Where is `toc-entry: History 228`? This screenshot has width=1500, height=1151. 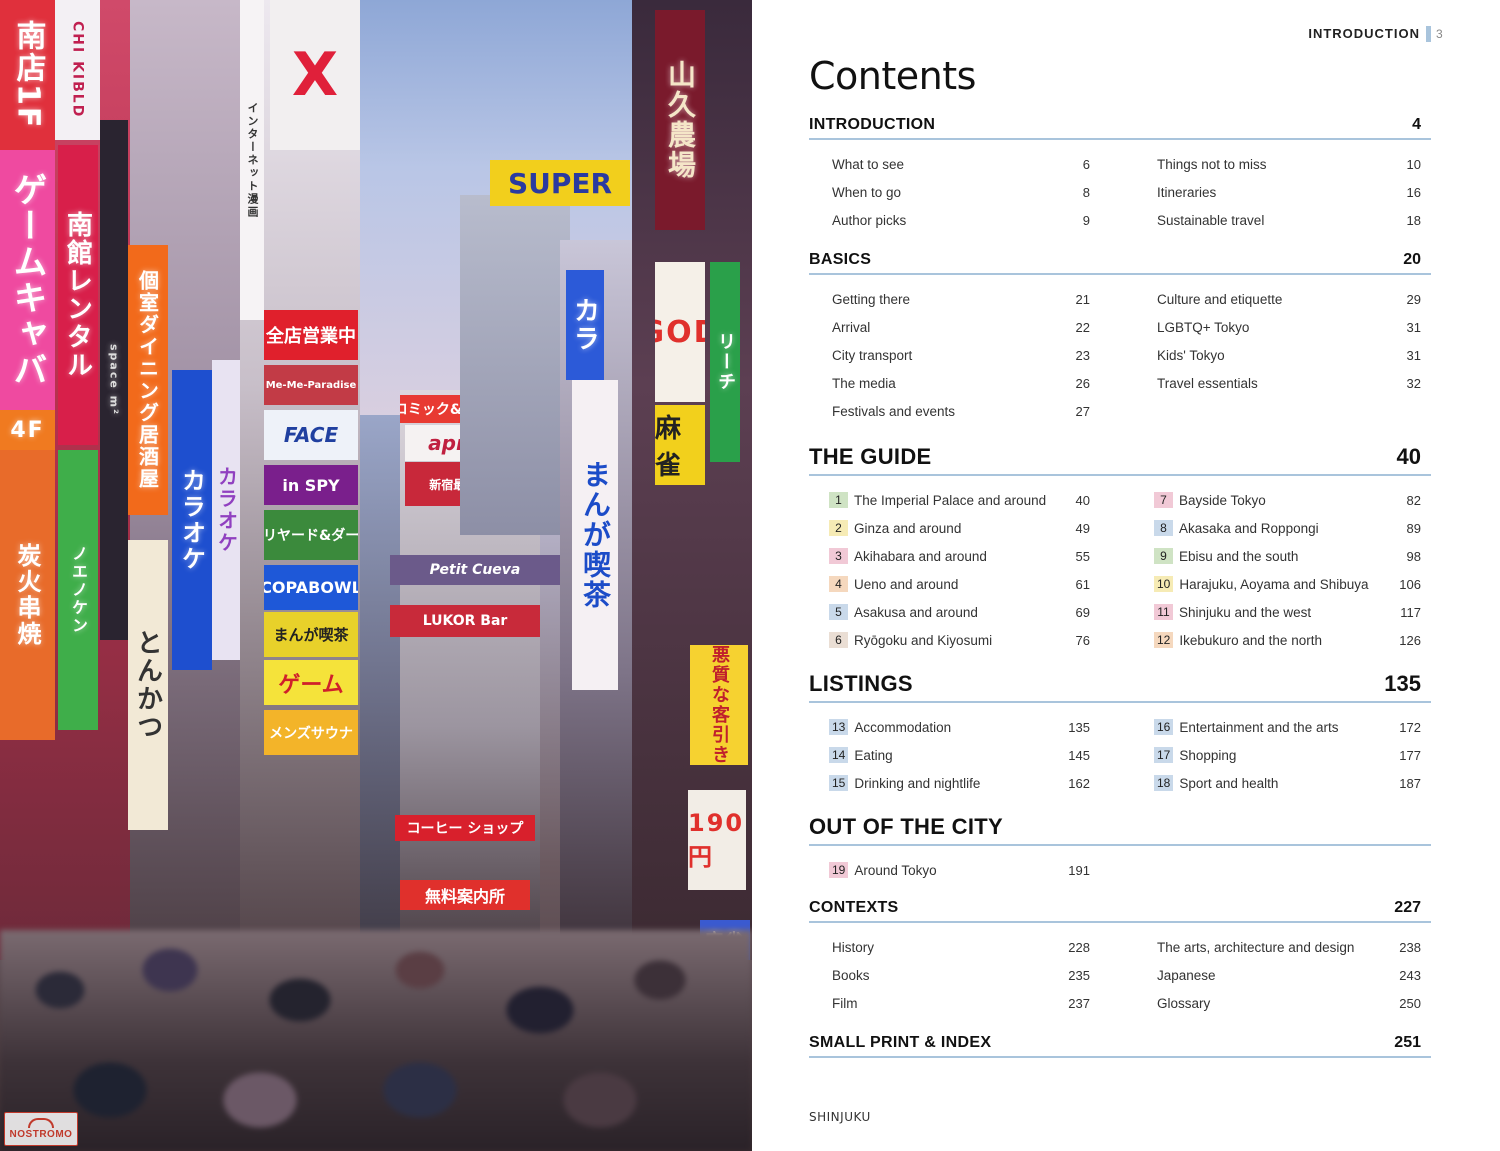
toc-entry: History 228 is located at coordinates (949, 947).